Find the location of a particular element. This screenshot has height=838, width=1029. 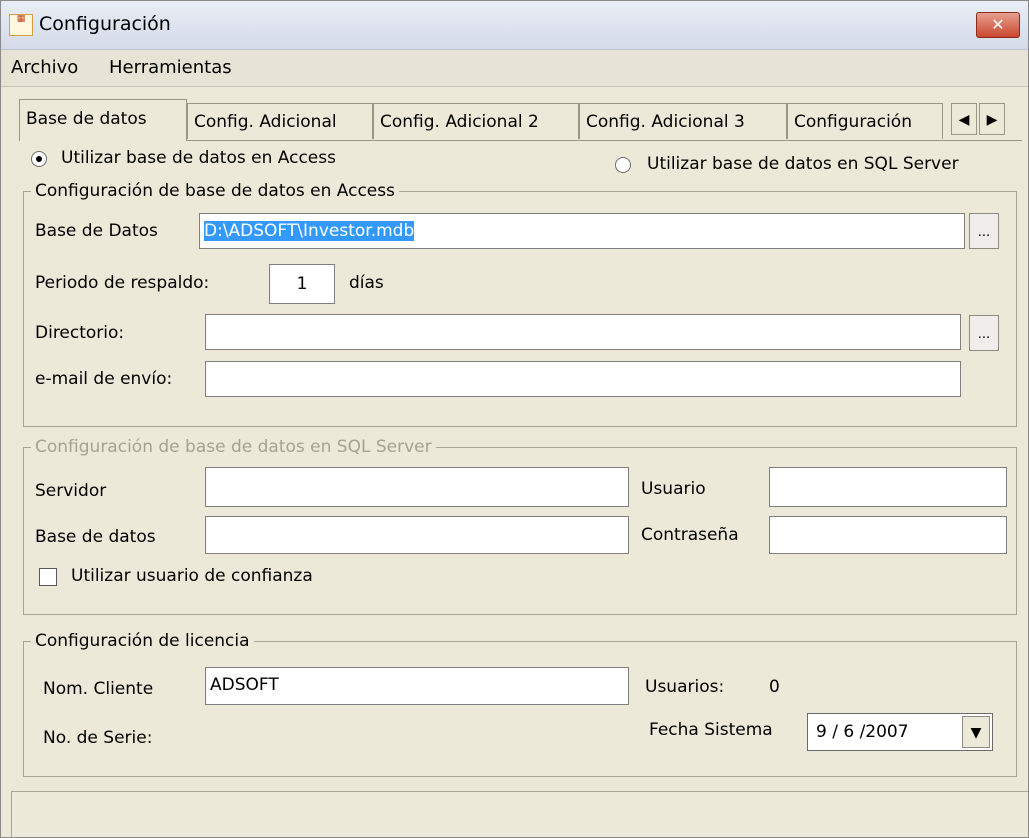

password-label: Contraseña is located at coordinates (690, 535).